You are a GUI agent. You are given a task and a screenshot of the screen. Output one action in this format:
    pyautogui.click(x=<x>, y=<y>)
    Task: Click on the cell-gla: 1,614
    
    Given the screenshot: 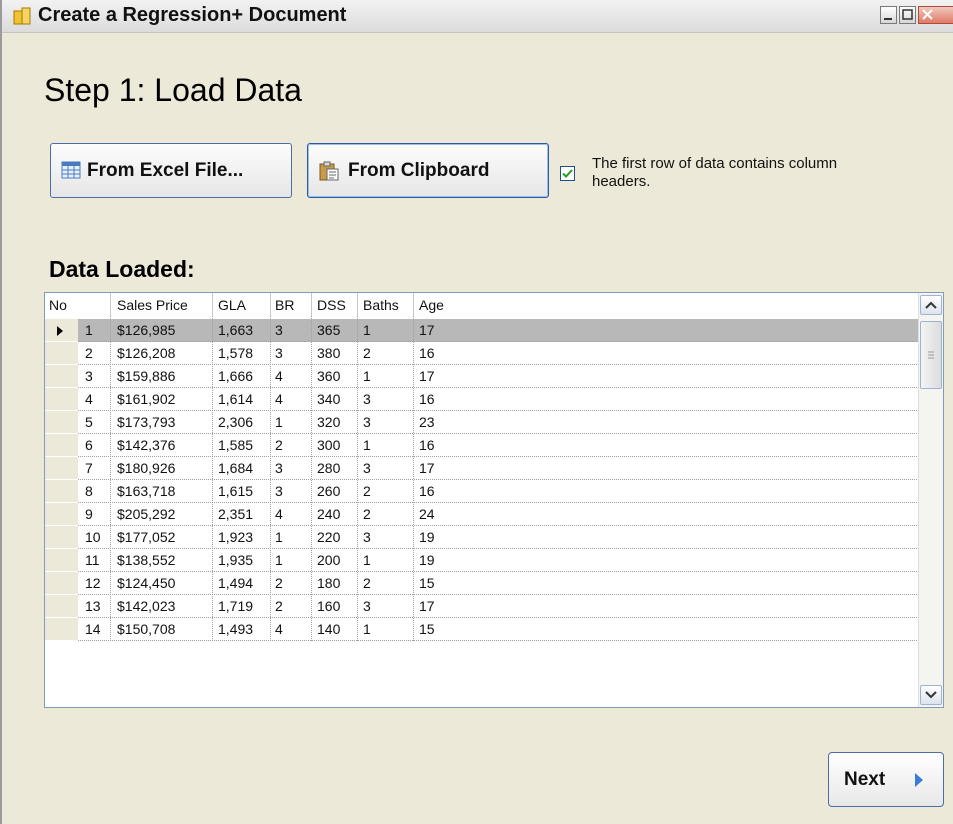 What is the action you would take?
    pyautogui.click(x=235, y=399)
    